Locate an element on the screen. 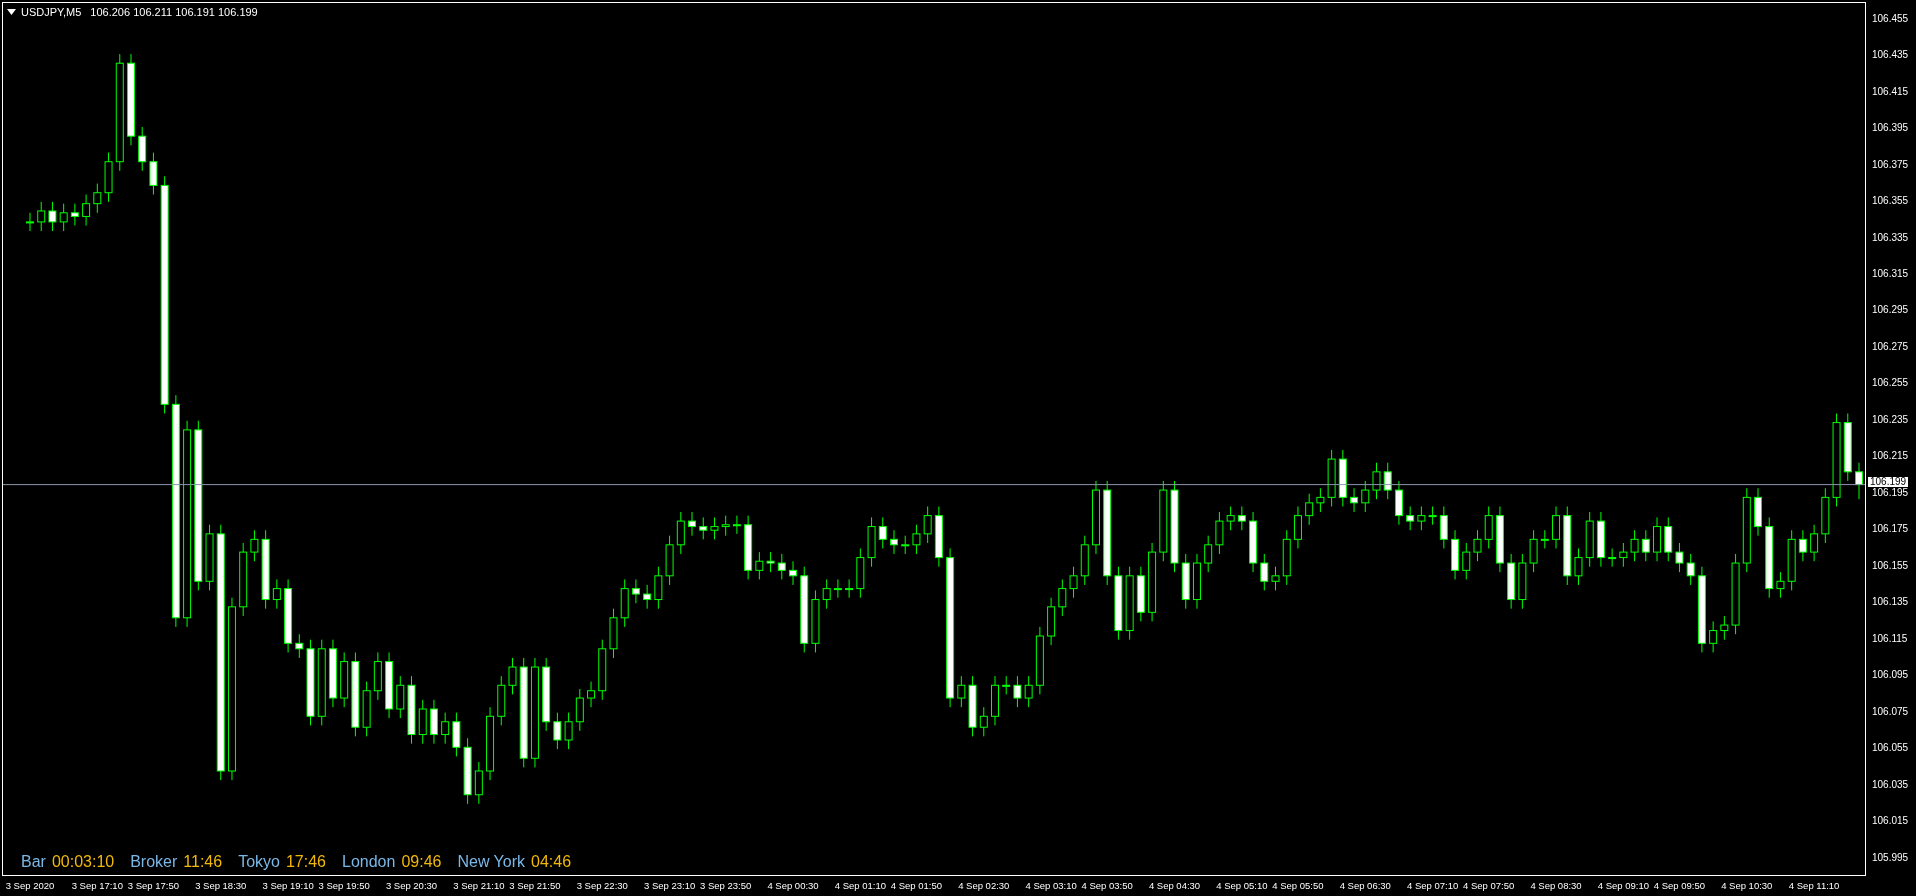 The image size is (1916, 896). dropdown-triangle-icon is located at coordinates (11, 12).